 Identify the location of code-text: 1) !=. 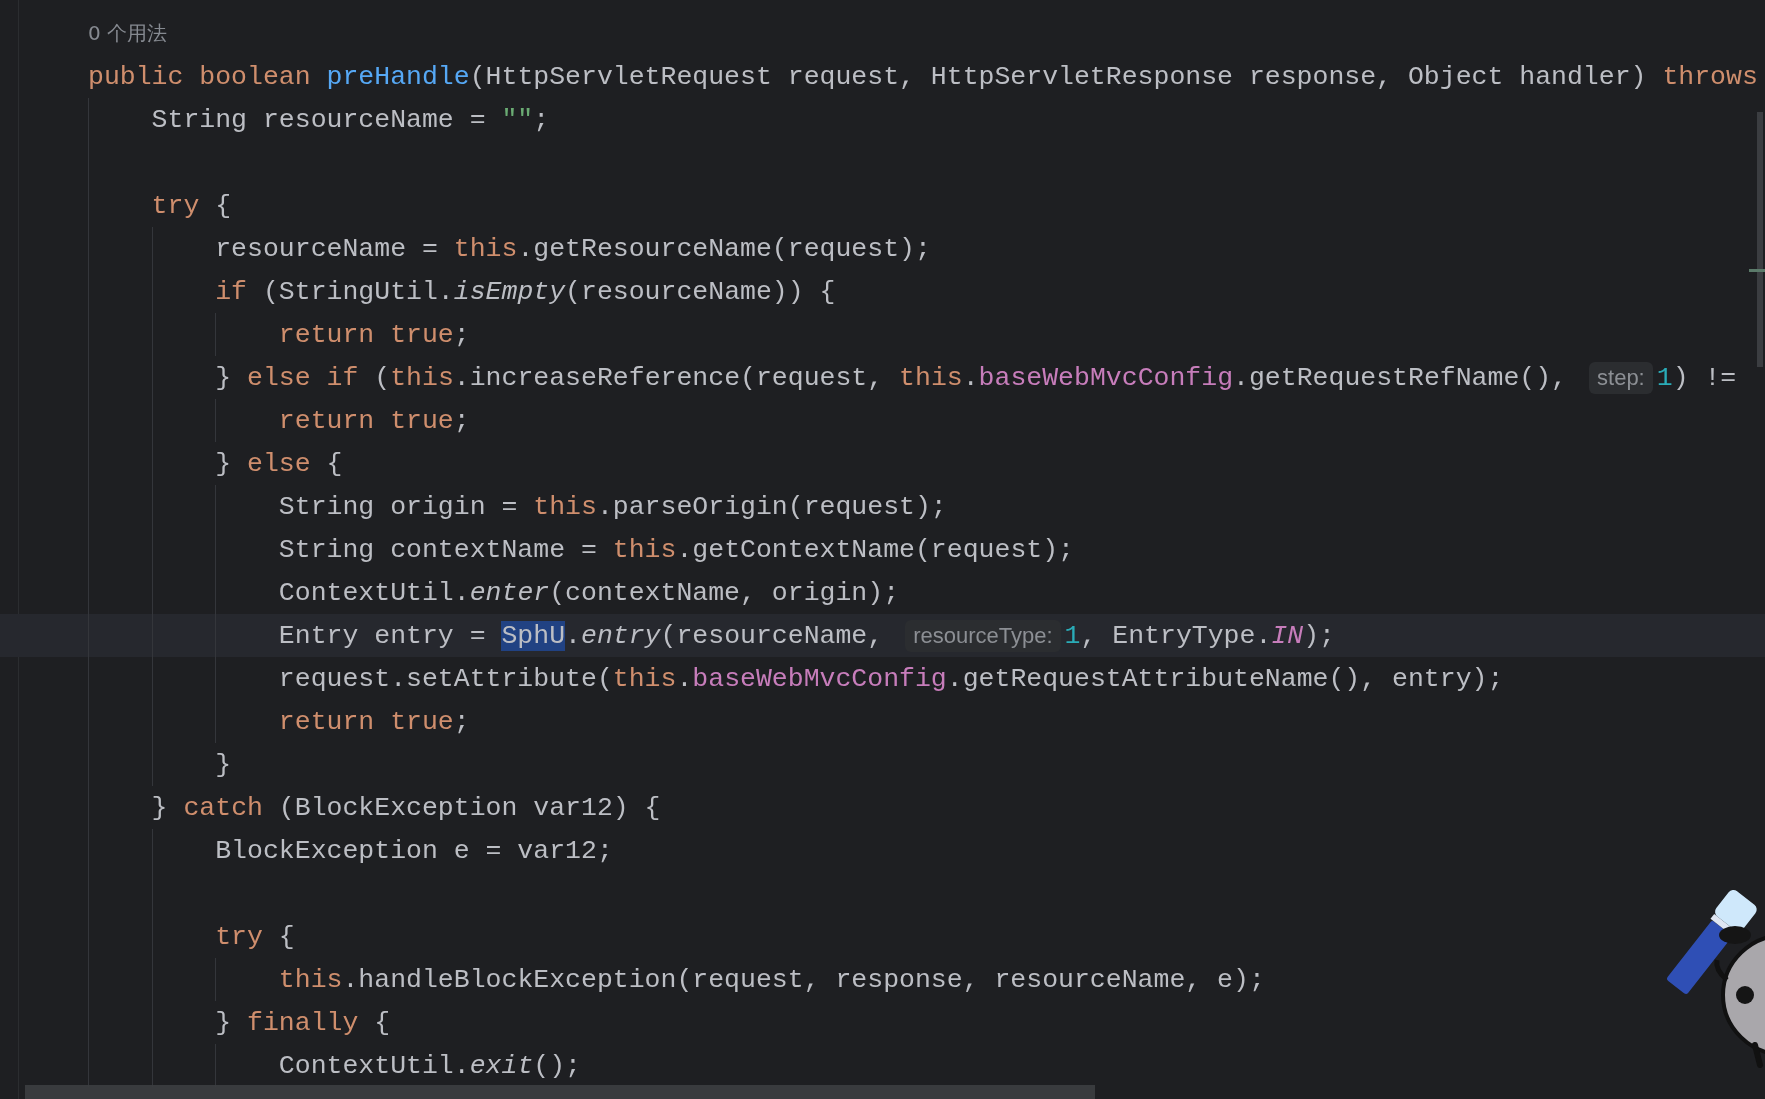
(1696, 377).